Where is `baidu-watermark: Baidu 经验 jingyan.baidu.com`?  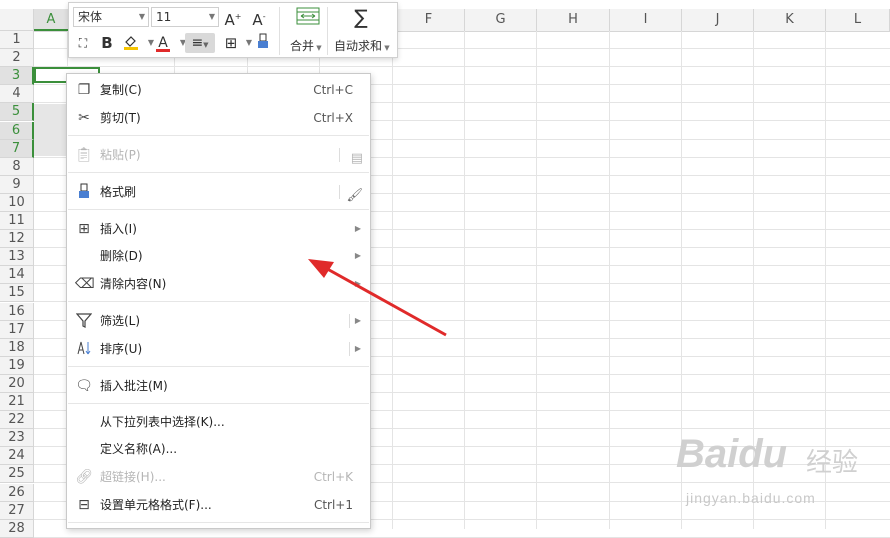
baidu-watermark: Baidu 经验 jingyan.baidu.com is located at coordinates (776, 478).